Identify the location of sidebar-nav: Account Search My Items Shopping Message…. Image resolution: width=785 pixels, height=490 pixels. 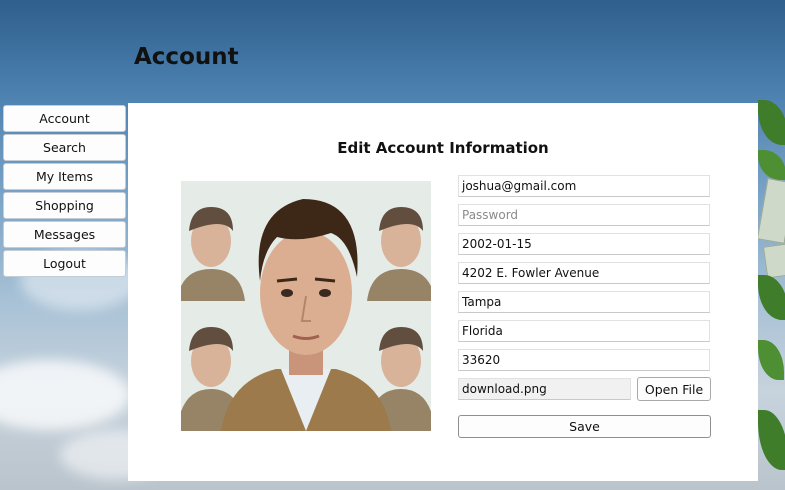
(64, 192).